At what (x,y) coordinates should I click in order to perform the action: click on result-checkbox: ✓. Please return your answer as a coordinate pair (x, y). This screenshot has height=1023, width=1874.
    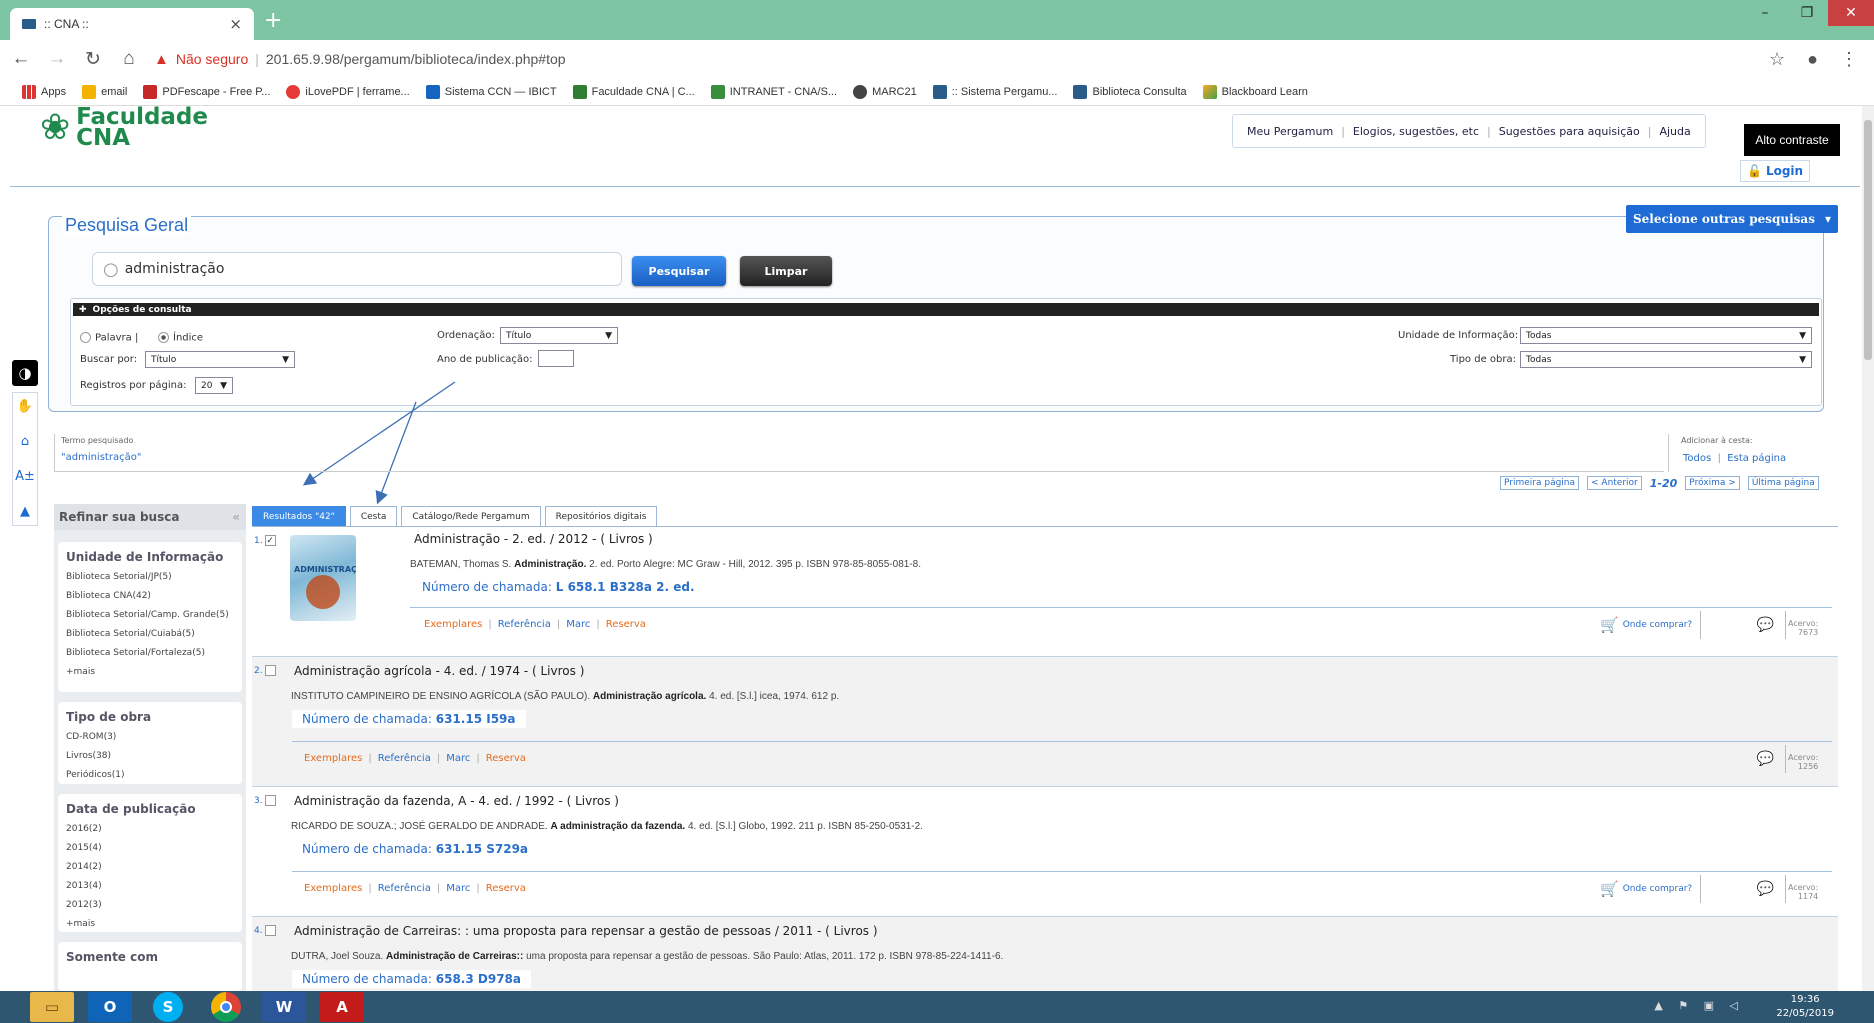
    Looking at the image, I should click on (270, 540).